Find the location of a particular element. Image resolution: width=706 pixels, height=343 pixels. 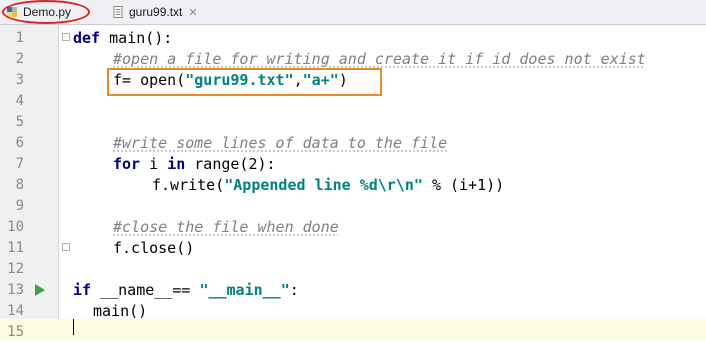

line-number: 14 is located at coordinates (15, 311).